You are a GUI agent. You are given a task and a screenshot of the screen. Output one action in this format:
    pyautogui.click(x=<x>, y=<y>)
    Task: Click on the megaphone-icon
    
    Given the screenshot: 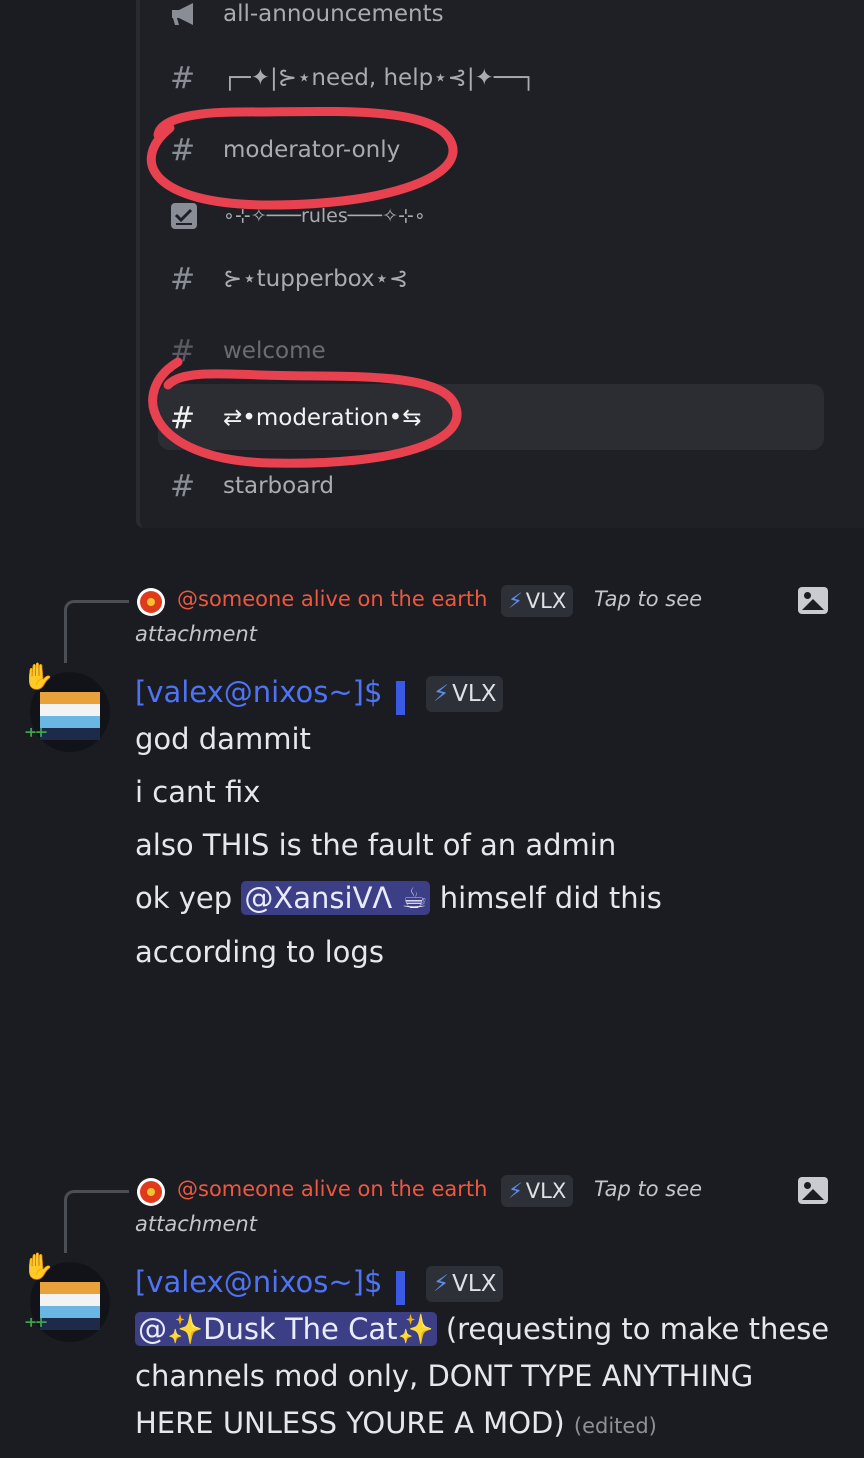 What is the action you would take?
    pyautogui.click(x=189, y=14)
    